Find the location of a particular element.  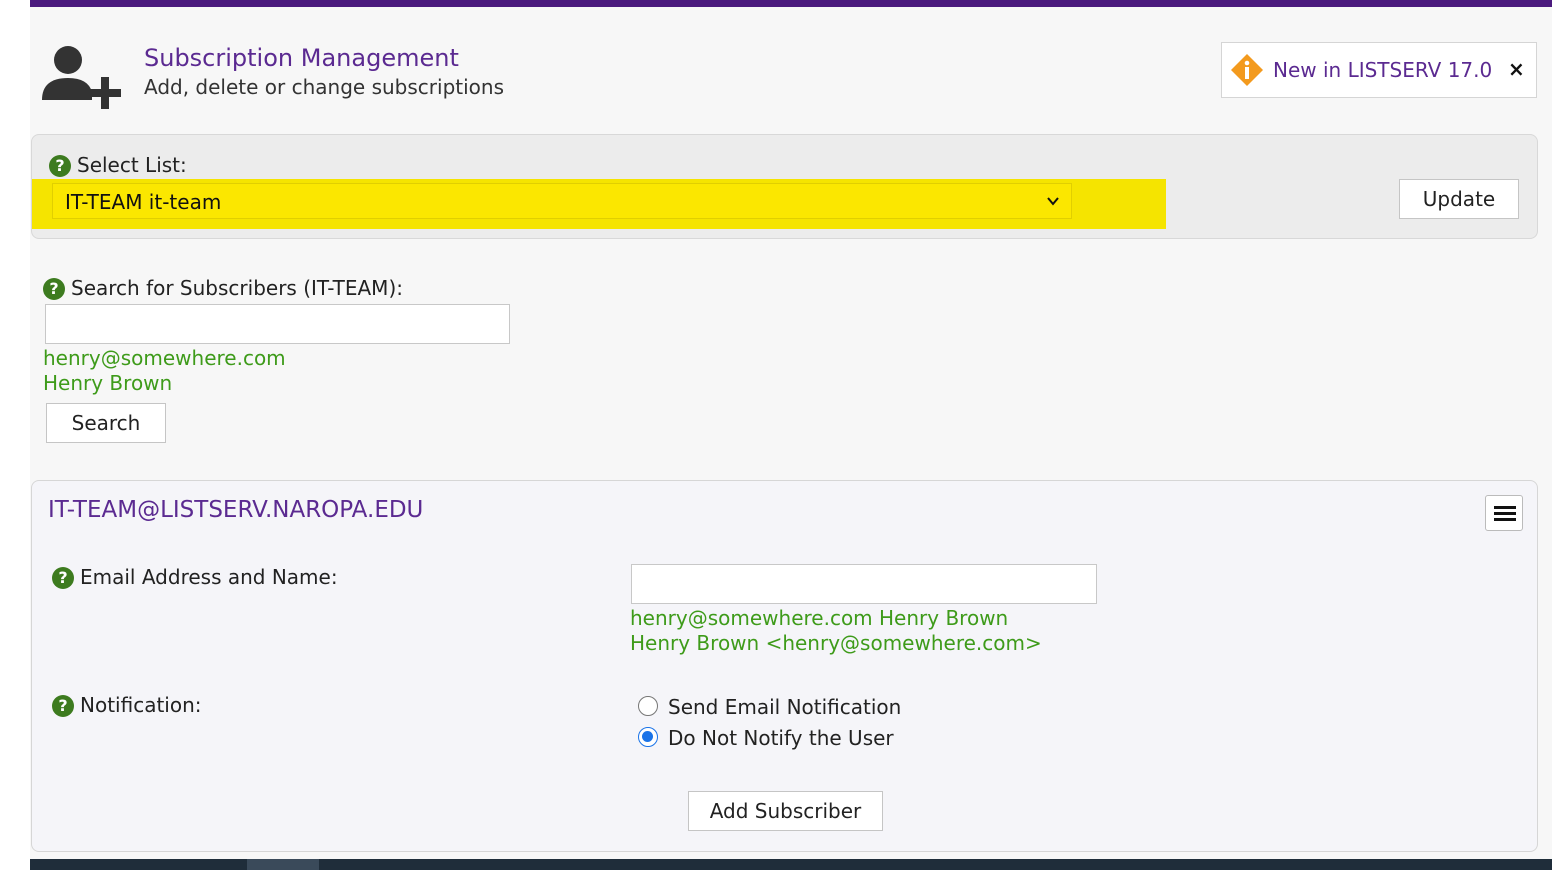

top-accent-bar is located at coordinates (791, 3).